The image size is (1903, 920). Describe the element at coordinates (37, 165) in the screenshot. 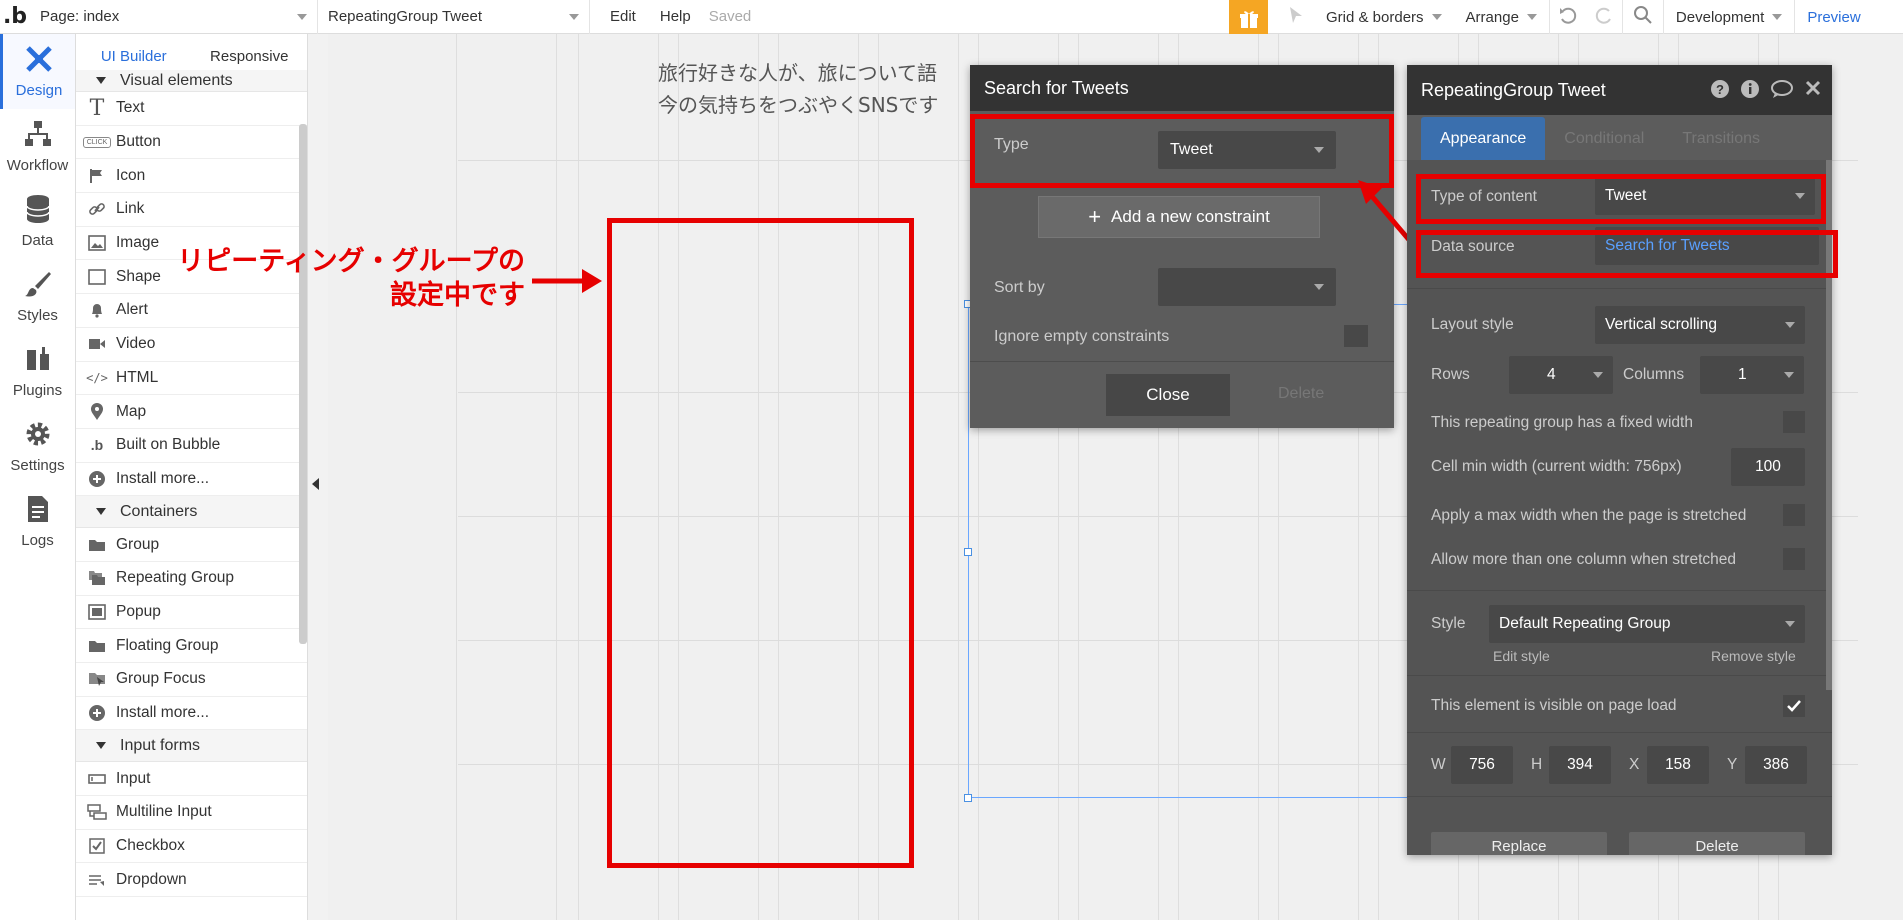

I see `nav-workflow-label: Workflow` at that location.